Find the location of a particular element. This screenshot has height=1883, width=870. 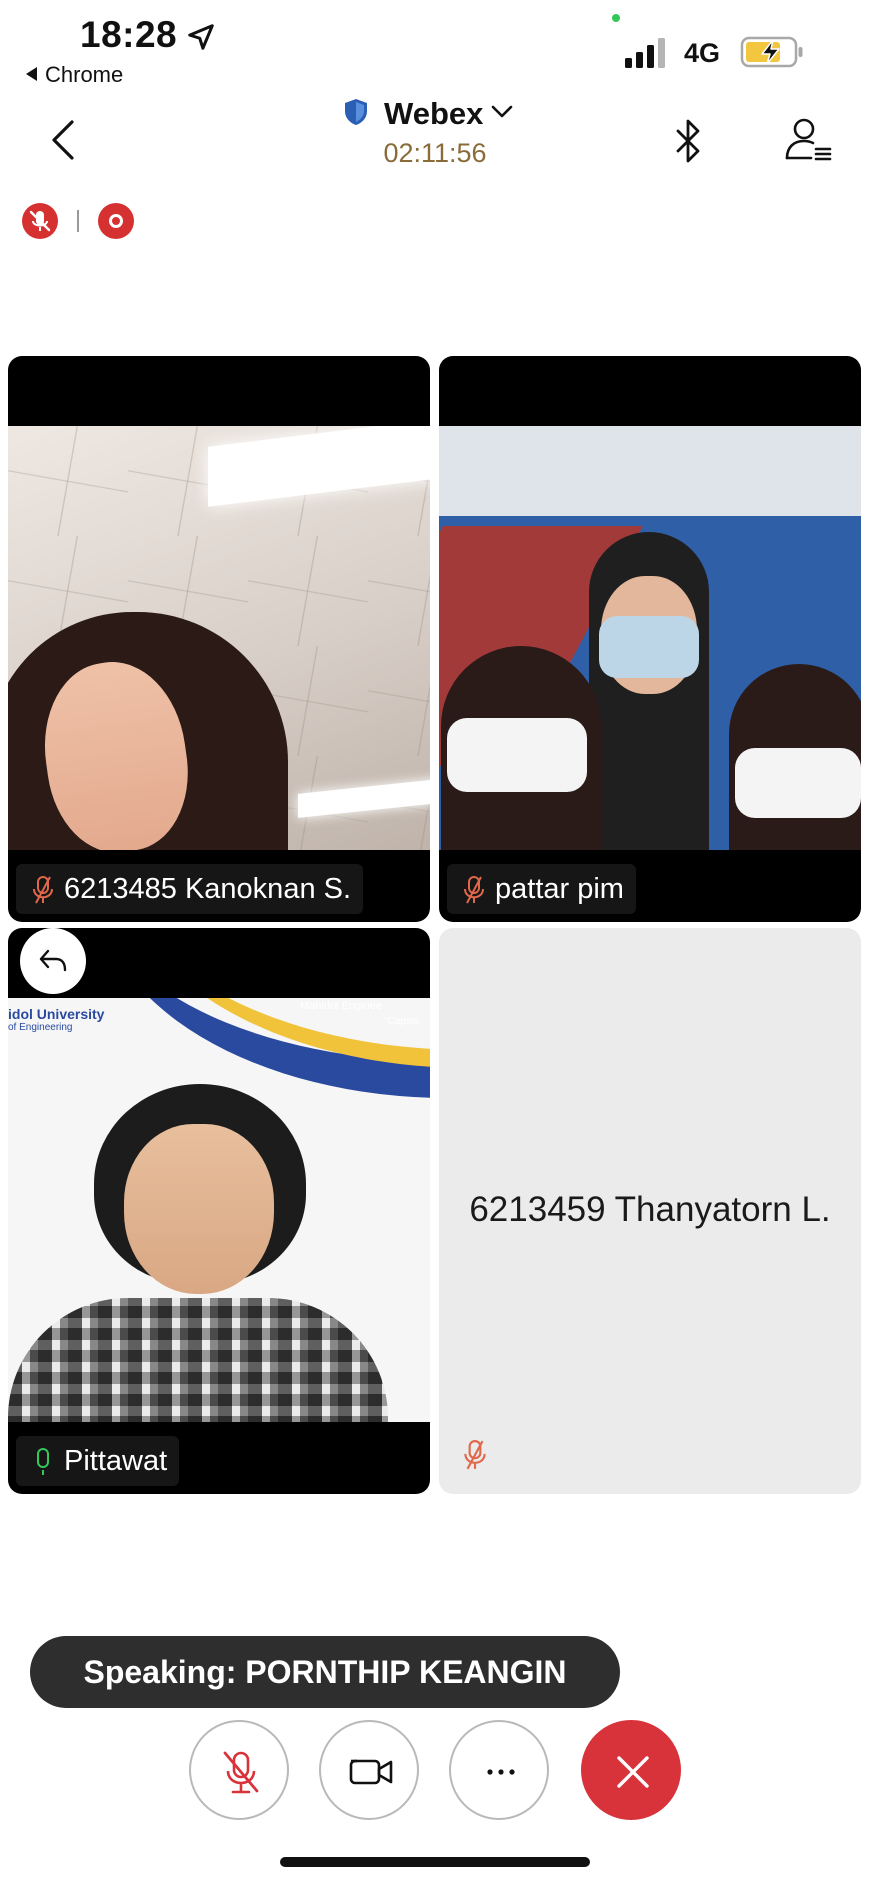

participant-name: 6213485 Kanoknan S. is located at coordinates (208, 889).